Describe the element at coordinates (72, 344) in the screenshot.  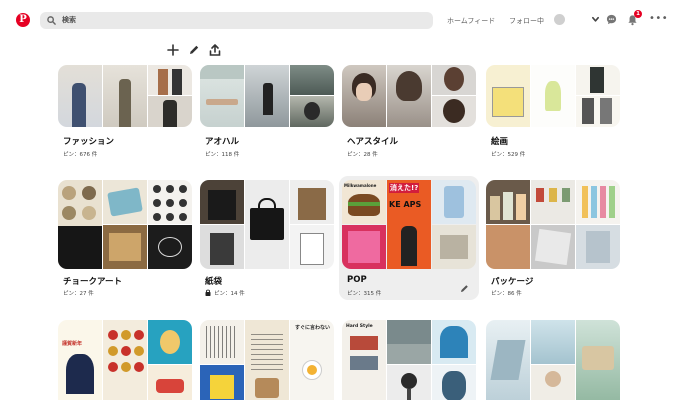
I see `pin-text: 謹賀新年` at that location.